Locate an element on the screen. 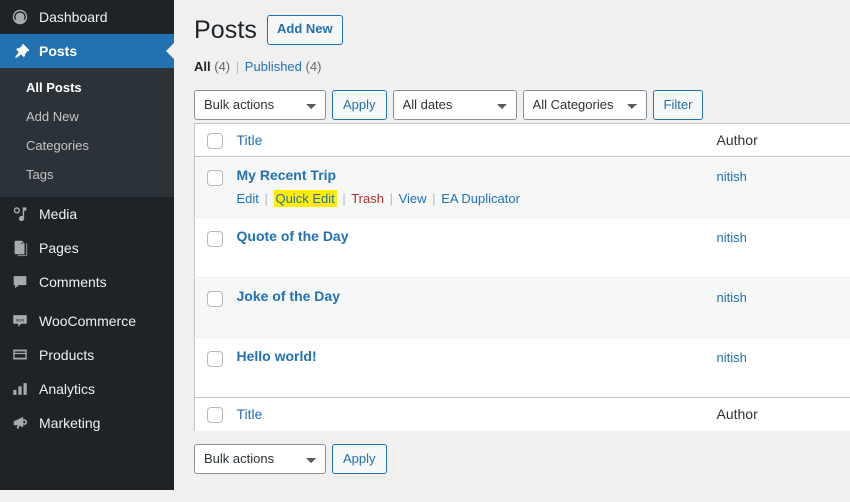 The image size is (850, 502). apply-button-top: Apply is located at coordinates (359, 105).